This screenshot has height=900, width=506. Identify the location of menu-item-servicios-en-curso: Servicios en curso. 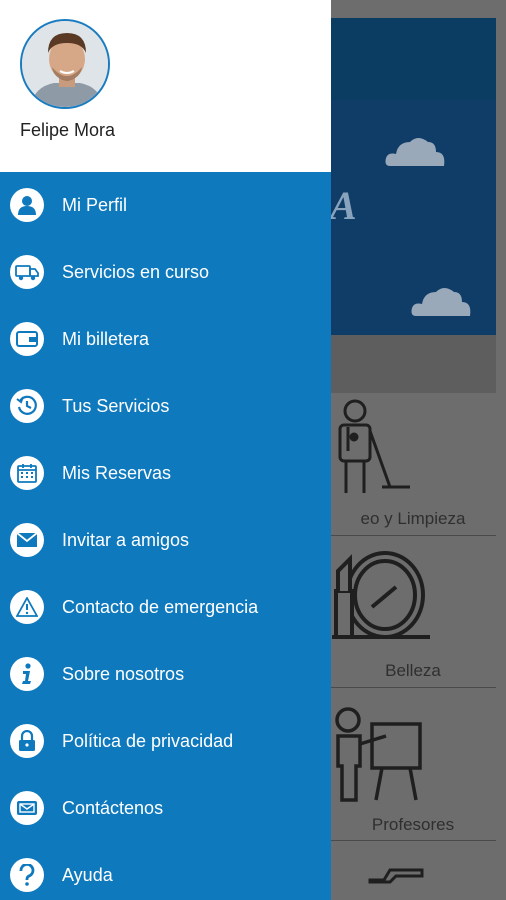
(165, 272).